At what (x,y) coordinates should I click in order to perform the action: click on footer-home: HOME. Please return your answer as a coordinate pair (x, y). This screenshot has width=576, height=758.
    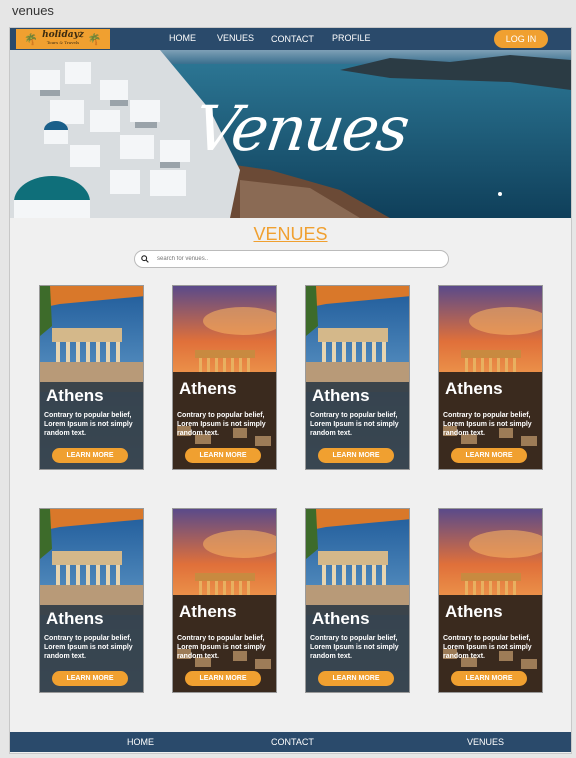
    Looking at the image, I should click on (140, 742).